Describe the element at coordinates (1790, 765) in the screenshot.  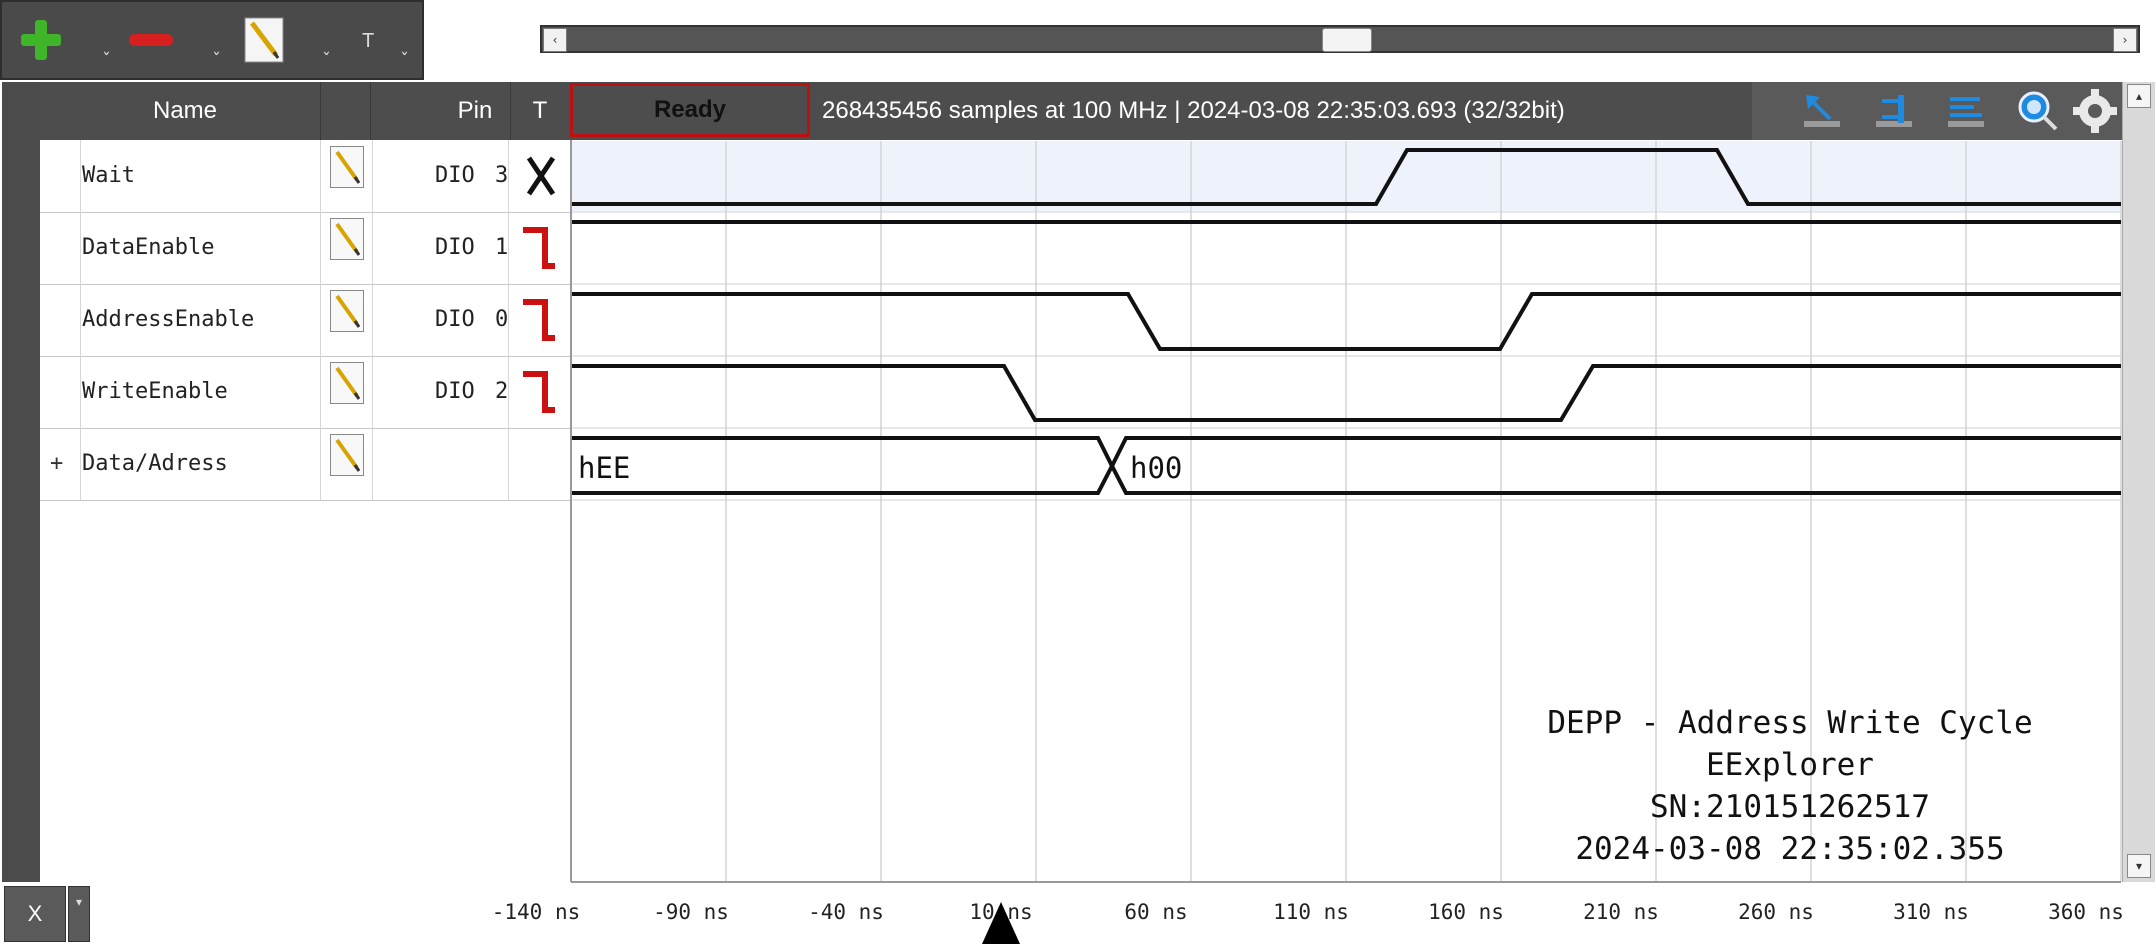
I see `annotation-device: EExplorer` at that location.